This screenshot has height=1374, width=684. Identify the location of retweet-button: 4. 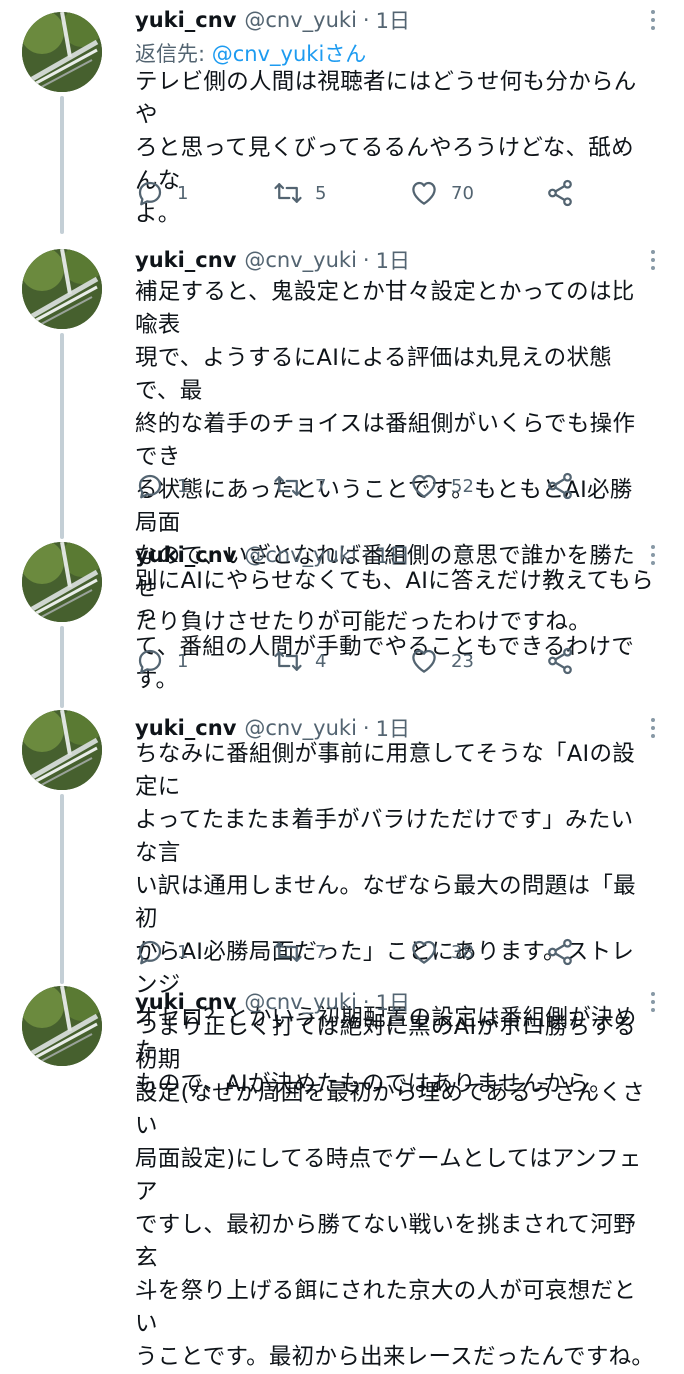
(299, 661).